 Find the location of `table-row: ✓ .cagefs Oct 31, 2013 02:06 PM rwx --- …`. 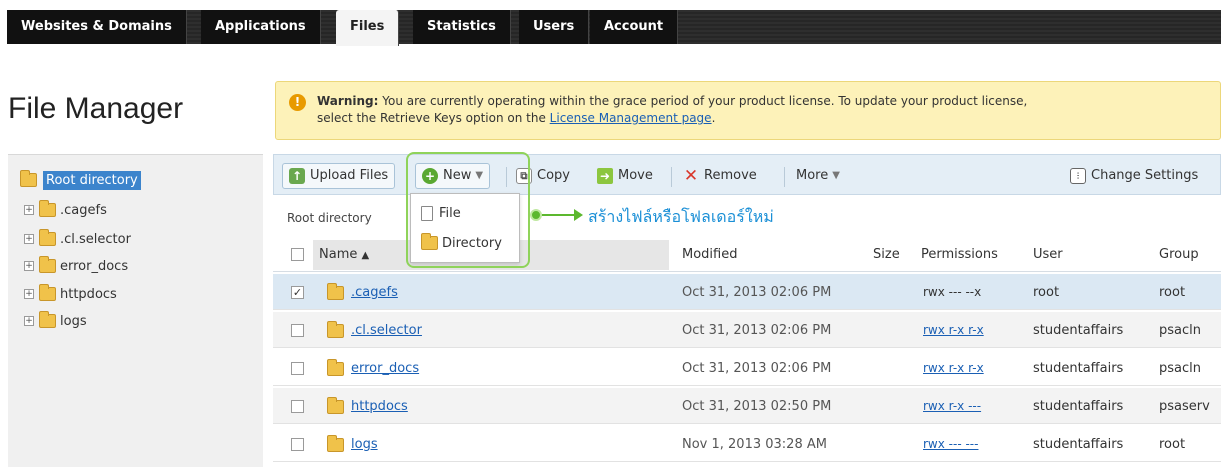

table-row: ✓ .cagefs Oct 31, 2013 02:06 PM rwx --- … is located at coordinates (747, 292).